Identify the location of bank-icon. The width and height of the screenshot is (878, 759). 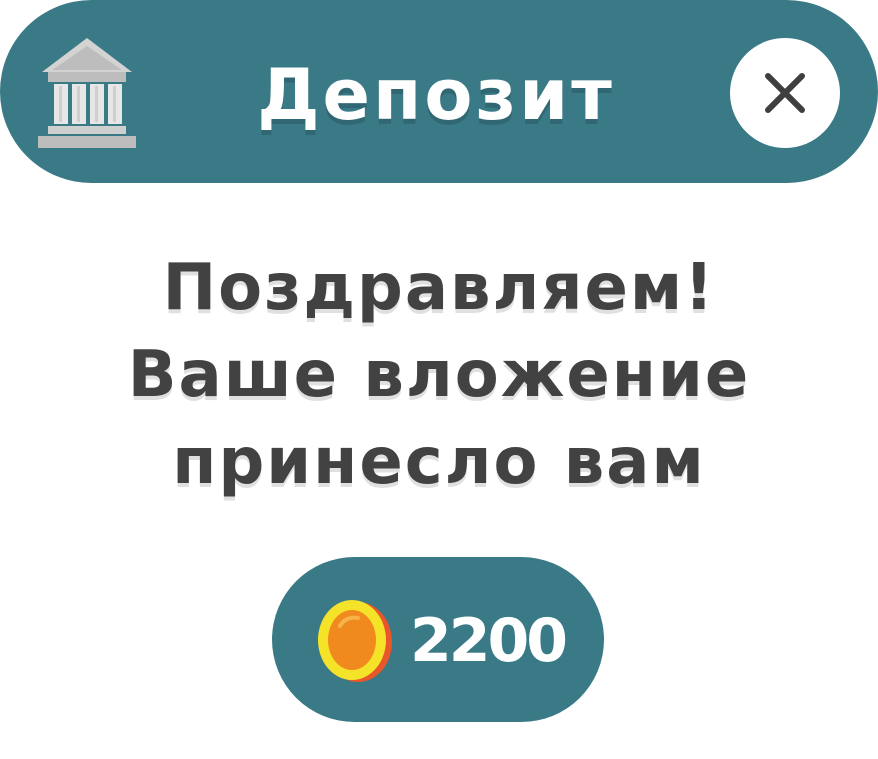
(87, 93).